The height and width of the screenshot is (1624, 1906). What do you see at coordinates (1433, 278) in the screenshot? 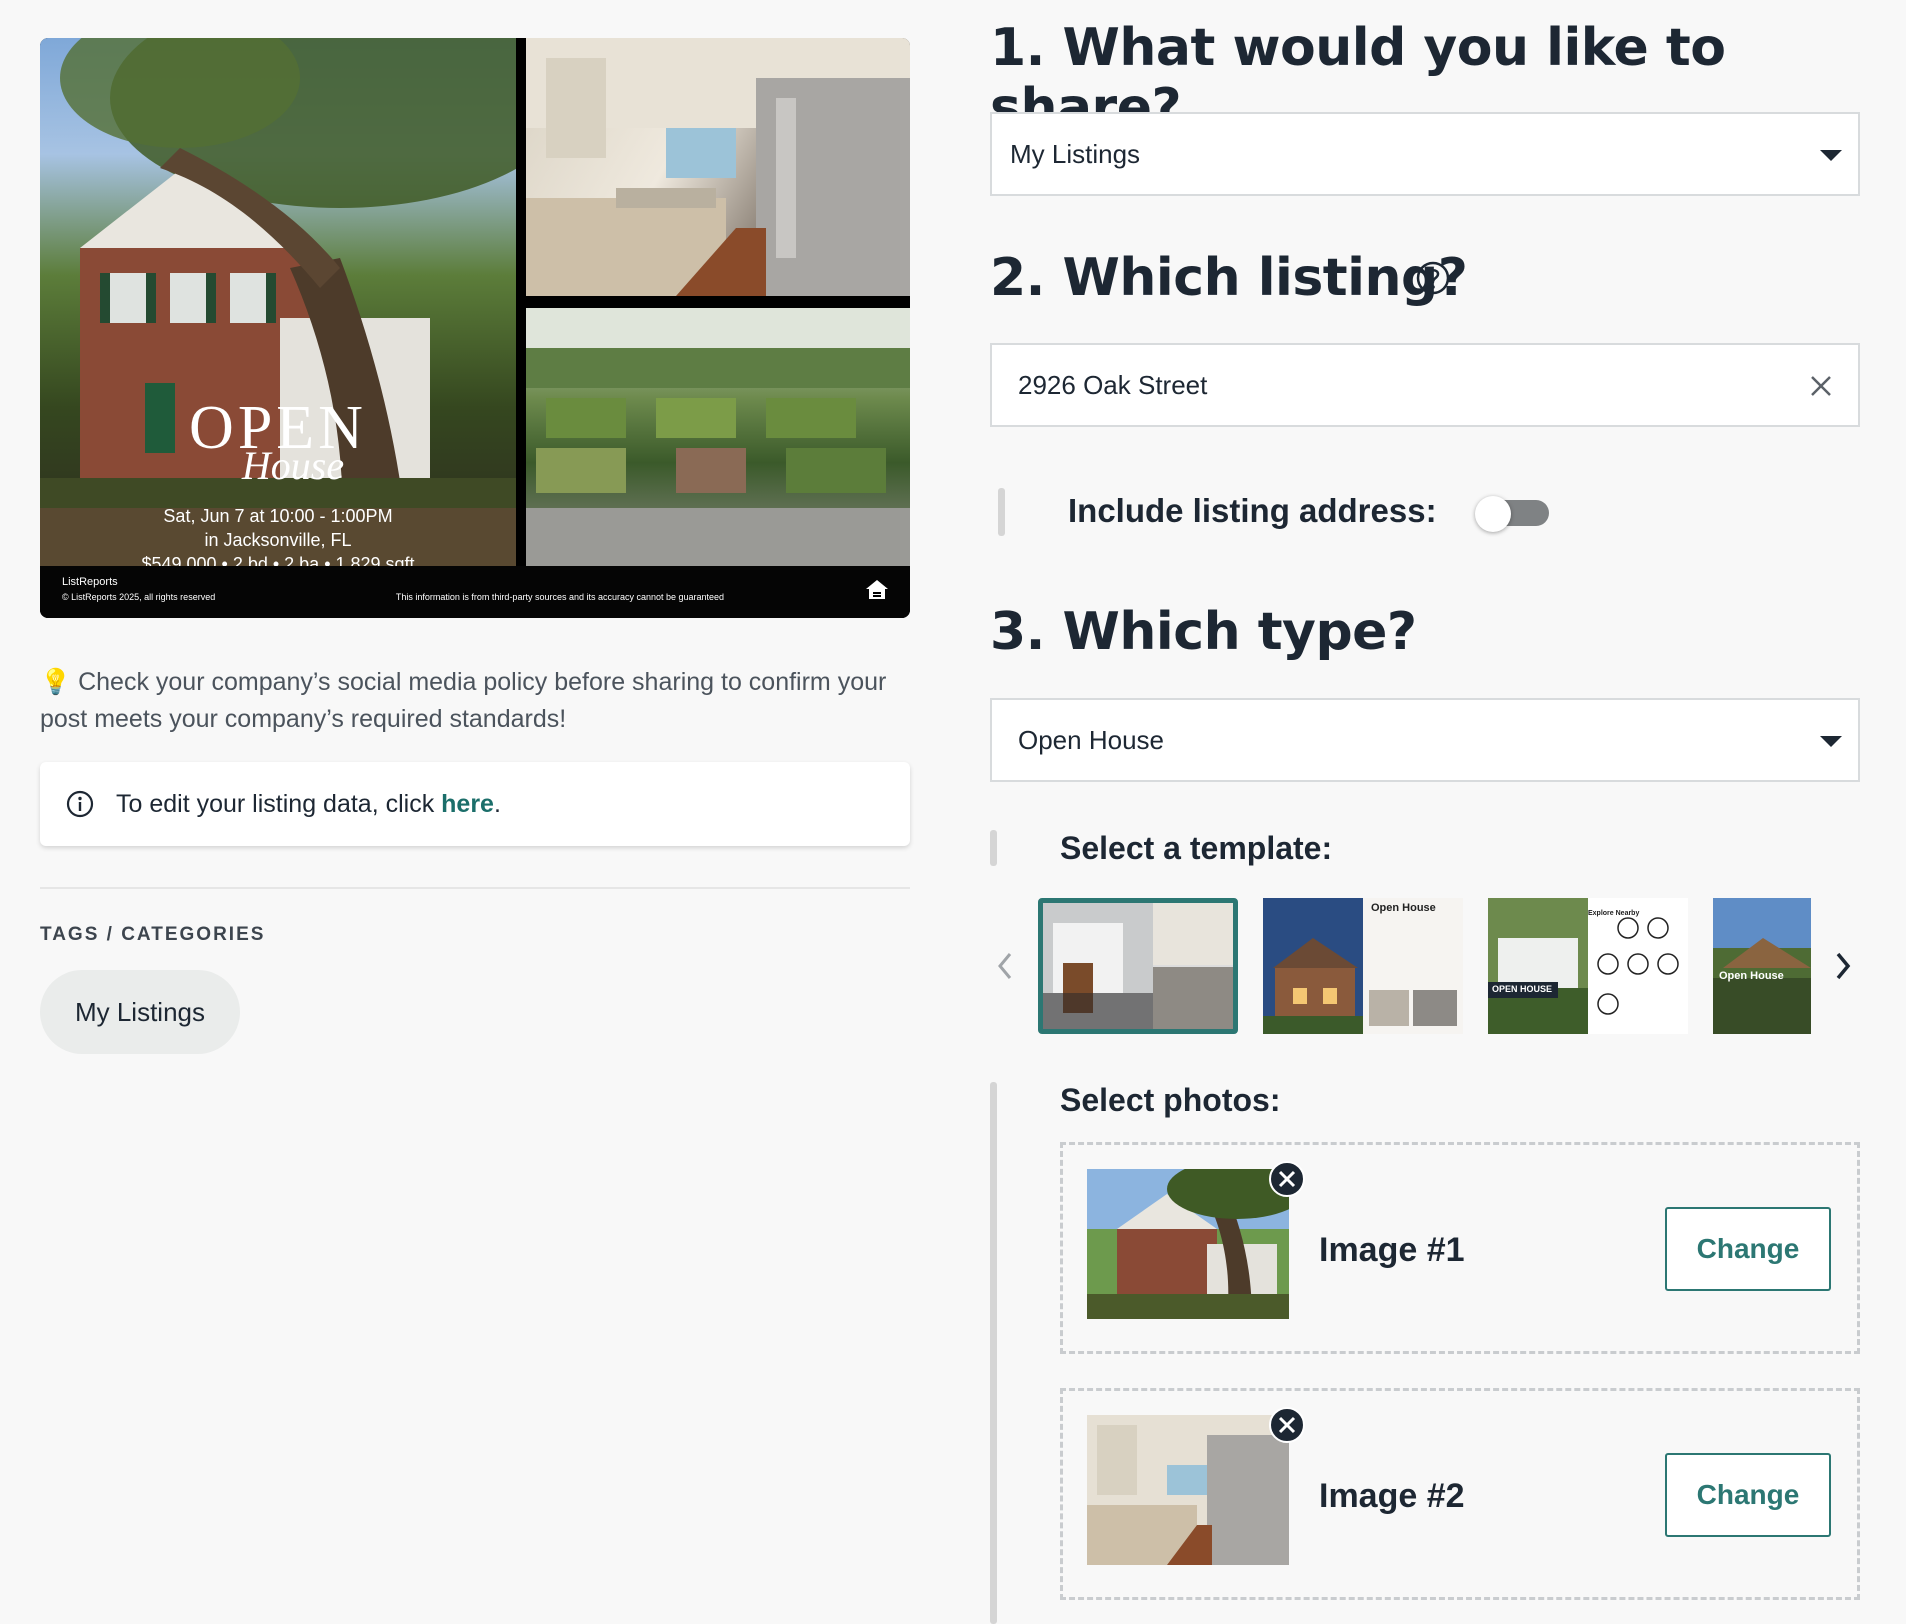
I see `help-icon` at bounding box center [1433, 278].